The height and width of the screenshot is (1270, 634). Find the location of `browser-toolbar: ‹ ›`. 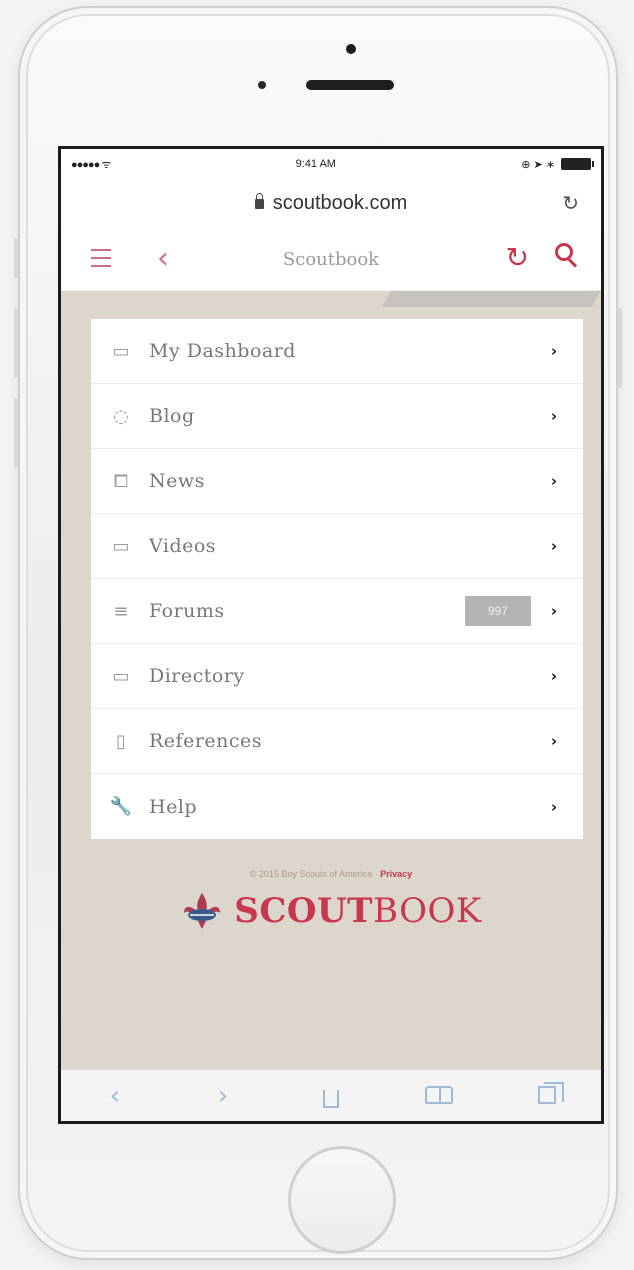

browser-toolbar: ‹ › is located at coordinates (331, 1095).